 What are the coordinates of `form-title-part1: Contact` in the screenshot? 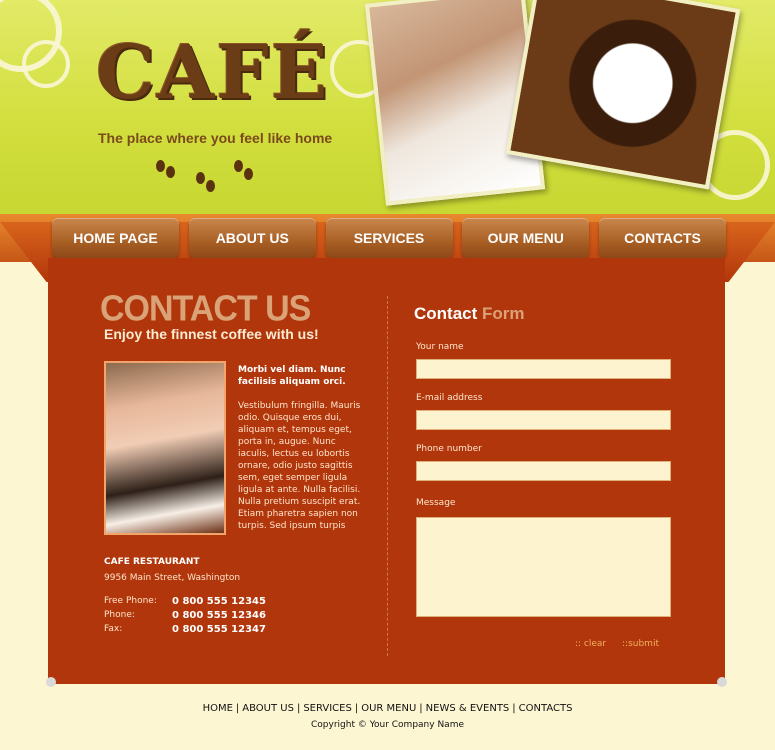 It's located at (446, 313).